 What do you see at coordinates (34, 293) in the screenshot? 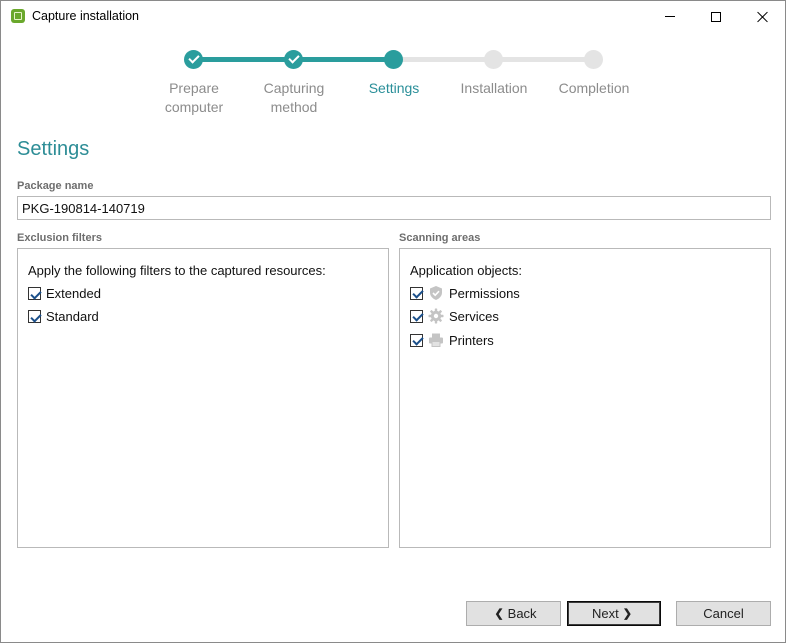
I see `filter-extended-checkbox` at bounding box center [34, 293].